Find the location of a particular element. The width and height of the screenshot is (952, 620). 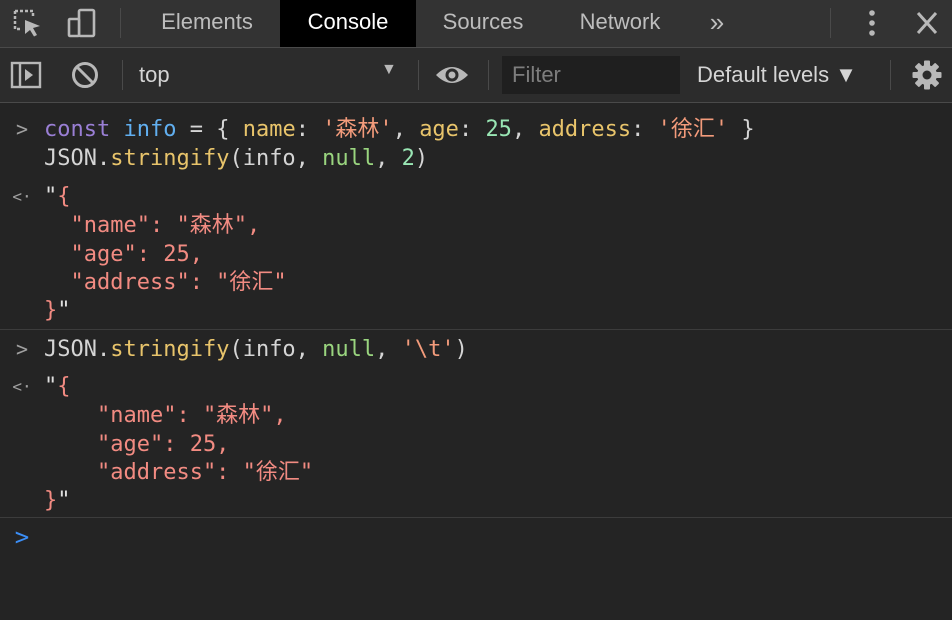

chevron-down-icon: ▼ is located at coordinates (389, 70).